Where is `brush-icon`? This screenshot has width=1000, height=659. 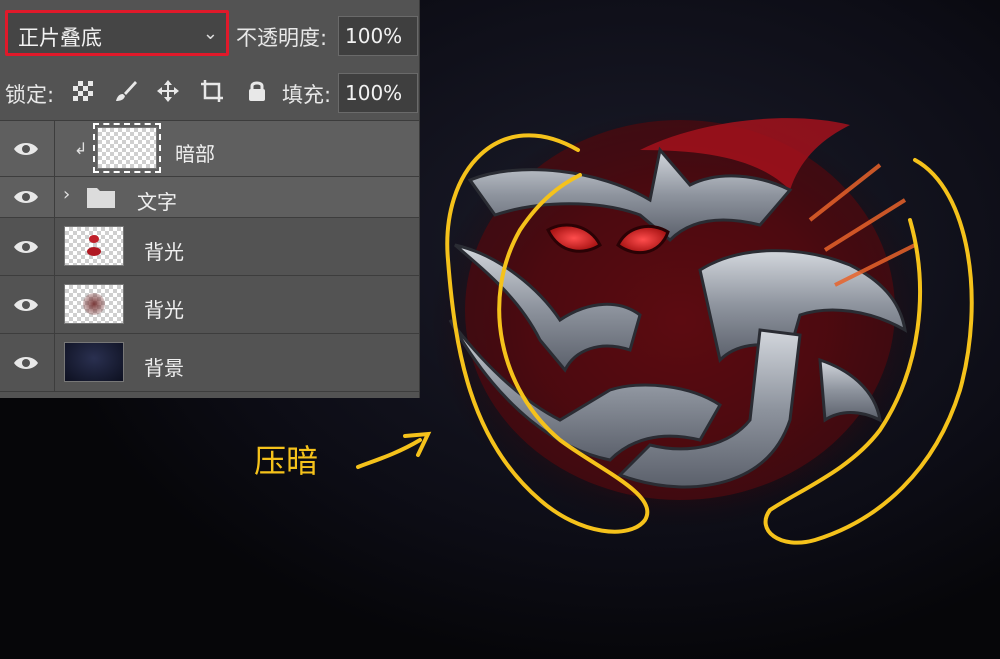 brush-icon is located at coordinates (126, 91).